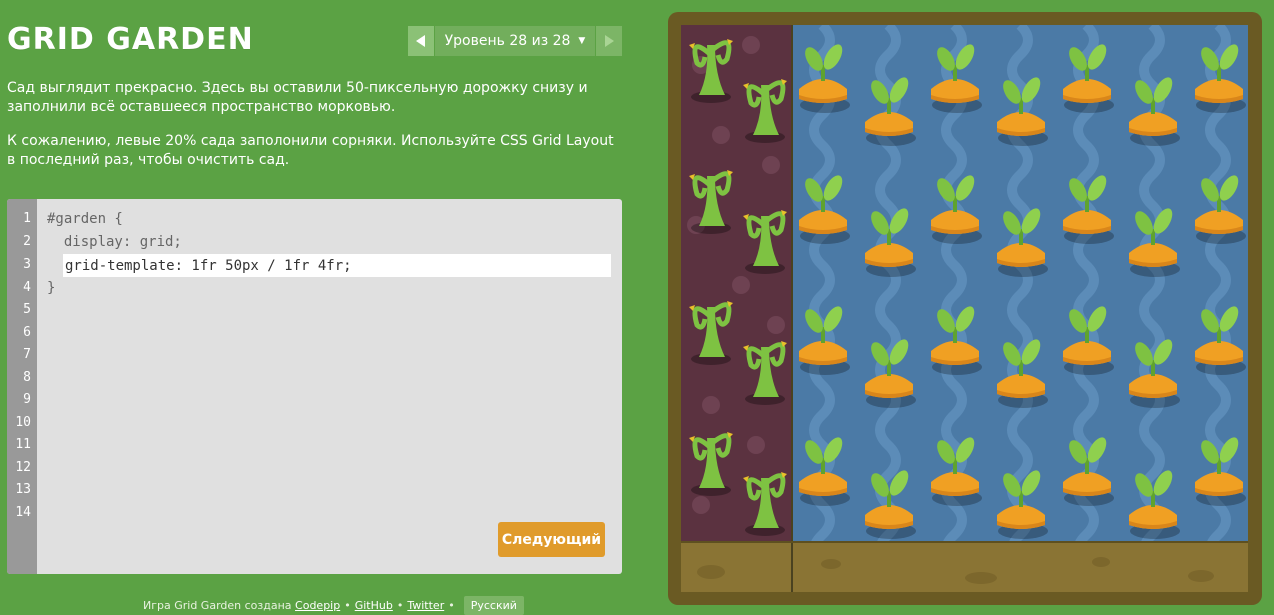  Describe the element at coordinates (551, 539) in the screenshot. I see `next-button: Следующий` at that location.